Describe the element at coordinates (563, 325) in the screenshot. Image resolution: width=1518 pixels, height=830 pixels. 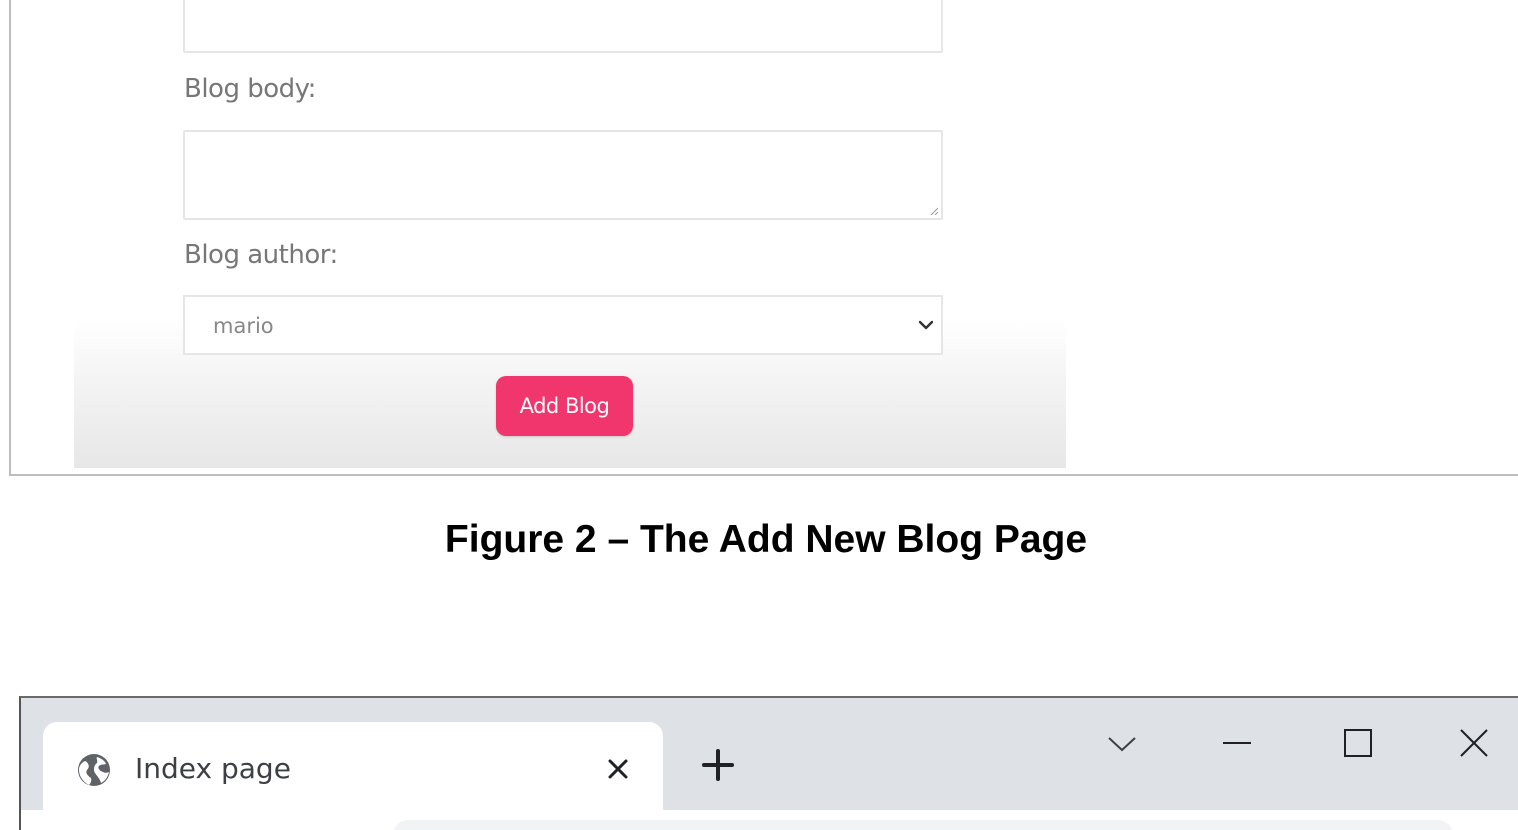
I see `blog-author-select: mario` at that location.